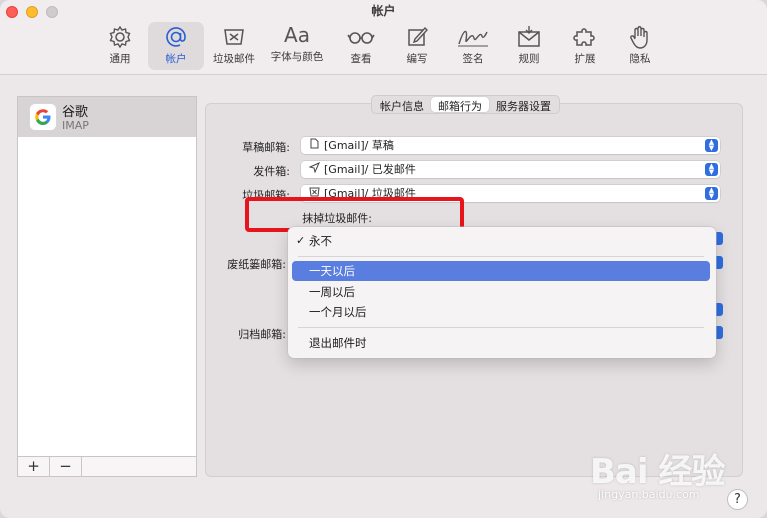 Image resolution: width=767 pixels, height=518 pixels. I want to click on remove-account-button: −, so click(66, 466).